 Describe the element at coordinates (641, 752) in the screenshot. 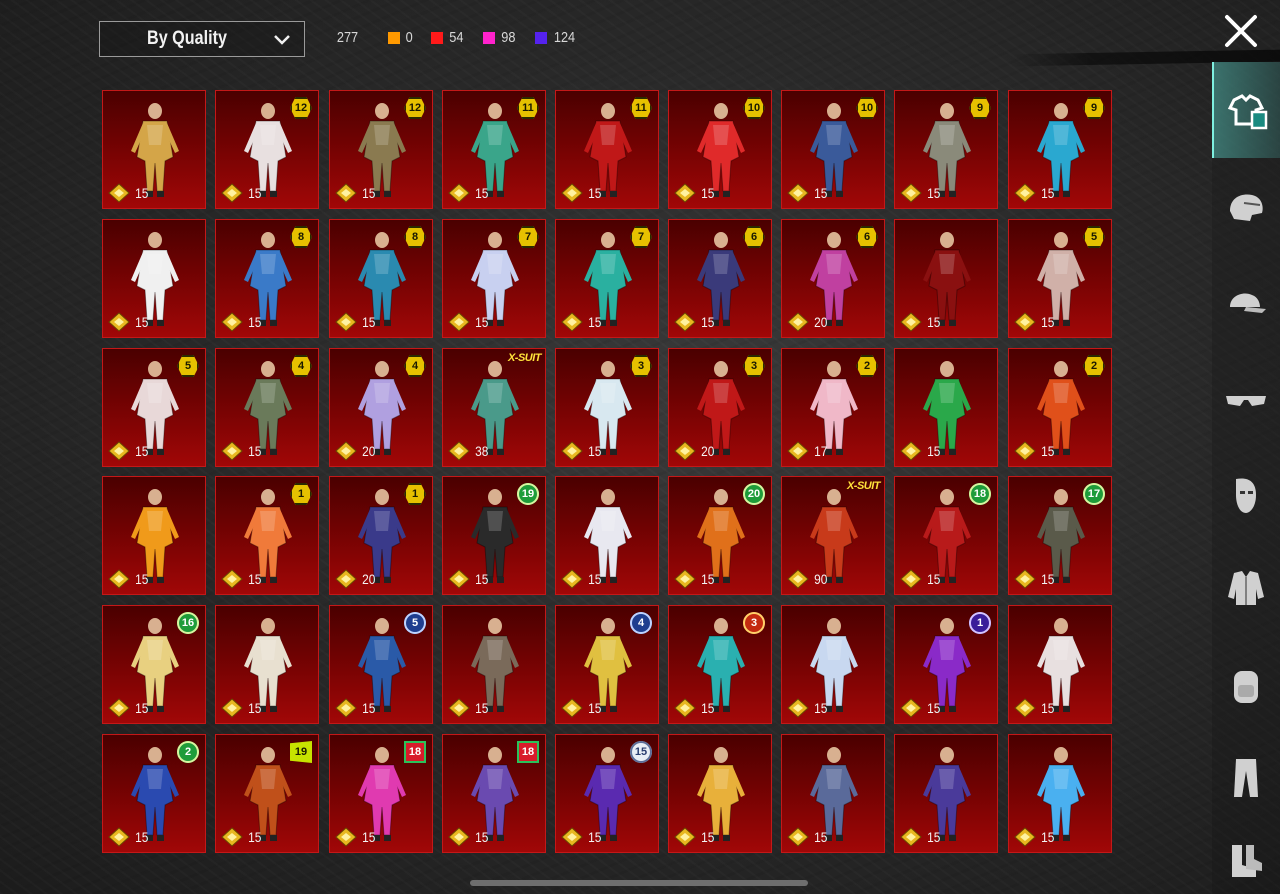

I see `level-badge-value: 15` at that location.